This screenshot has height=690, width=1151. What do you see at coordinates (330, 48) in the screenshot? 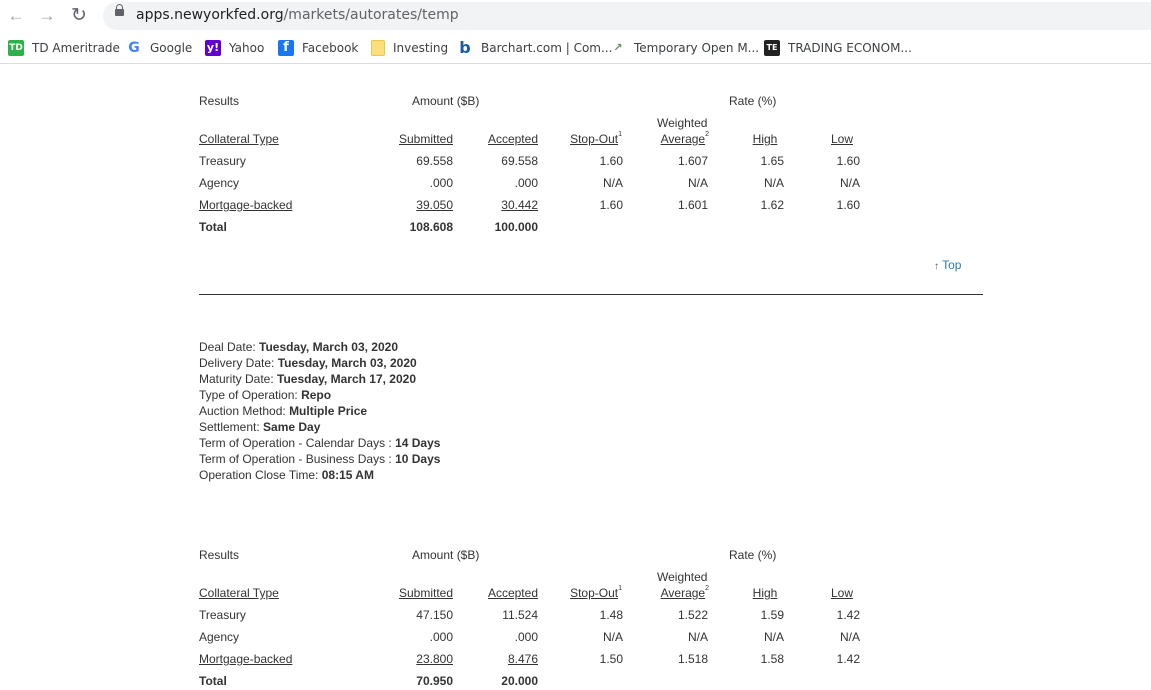
I see `bookmark-label: Facebook` at bounding box center [330, 48].